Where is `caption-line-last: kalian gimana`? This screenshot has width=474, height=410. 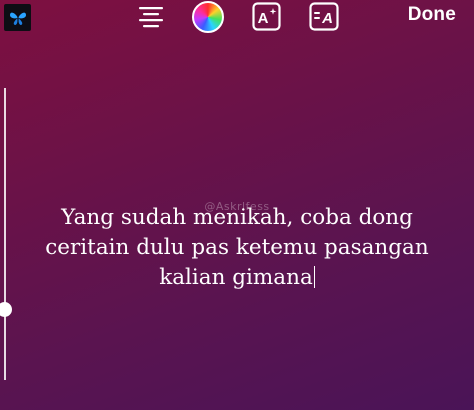 caption-line-last: kalian gimana is located at coordinates (237, 278).